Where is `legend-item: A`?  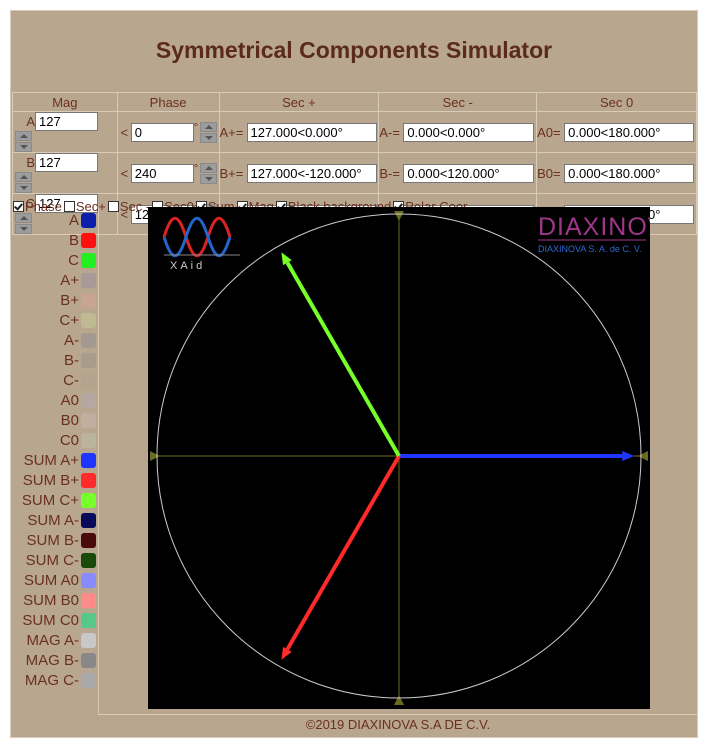
legend-item: A is located at coordinates (82, 220).